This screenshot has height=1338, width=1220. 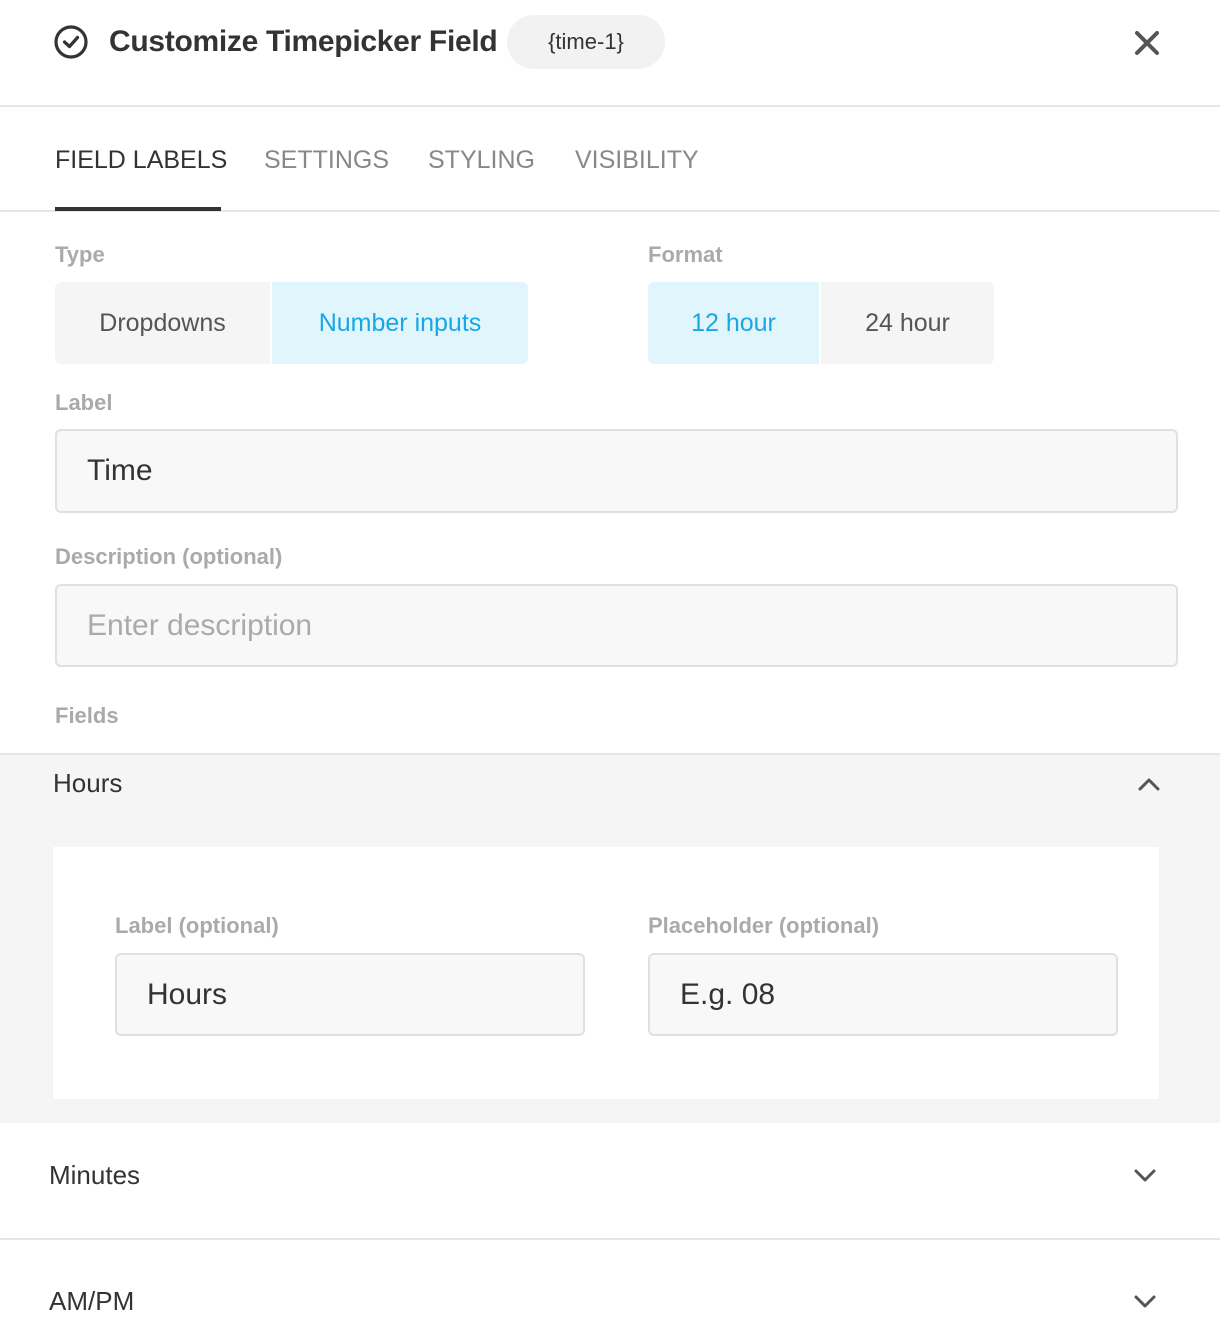 I want to click on minutes-accordion-header: Minutes, so click(x=94, y=1175).